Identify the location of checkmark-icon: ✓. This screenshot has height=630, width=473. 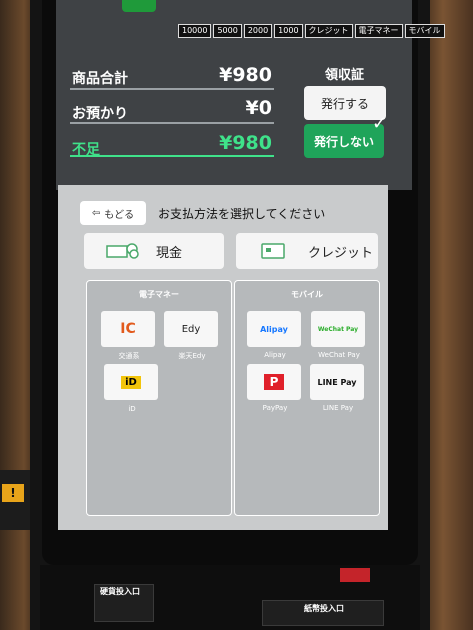
(380, 123).